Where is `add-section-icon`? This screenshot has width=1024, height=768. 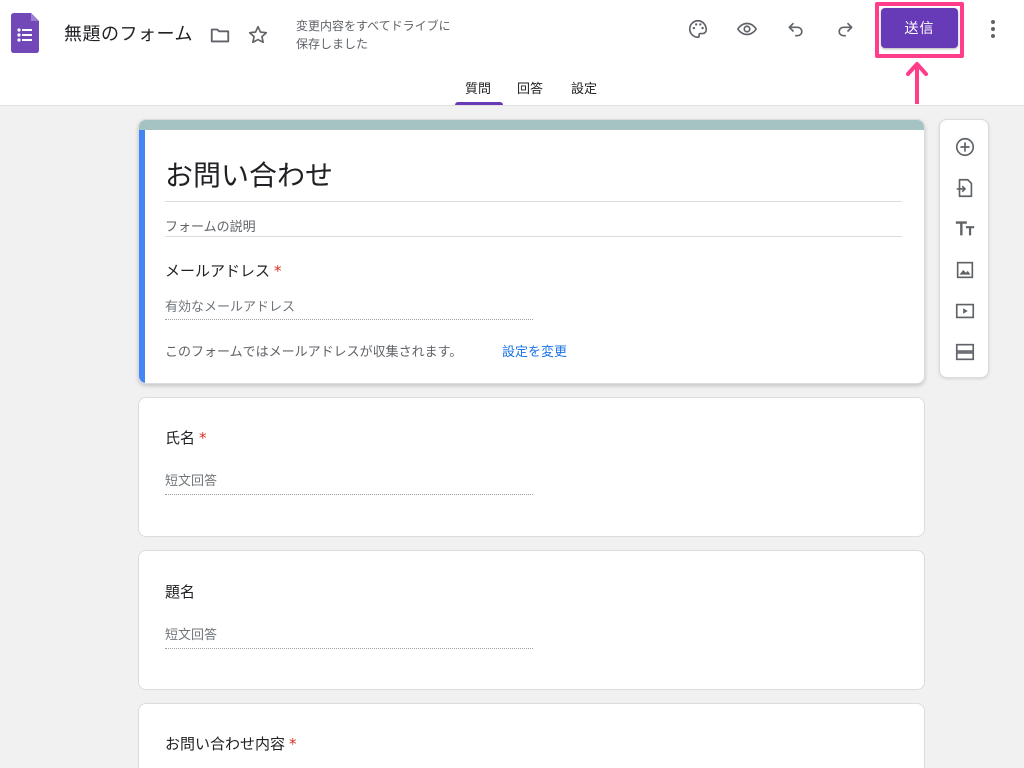 add-section-icon is located at coordinates (965, 352).